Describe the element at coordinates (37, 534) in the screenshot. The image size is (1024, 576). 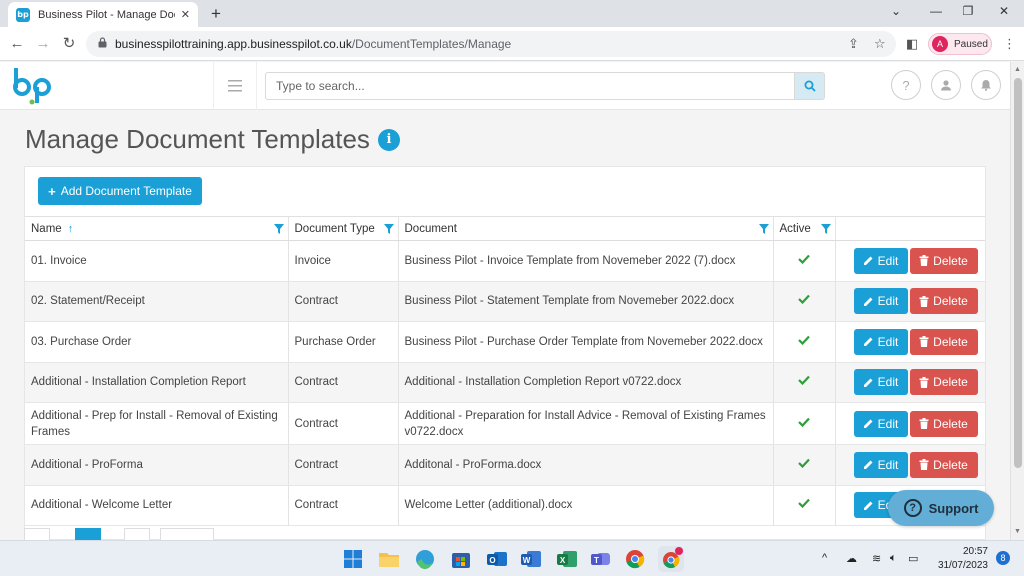
I see `pagination-prev` at that location.